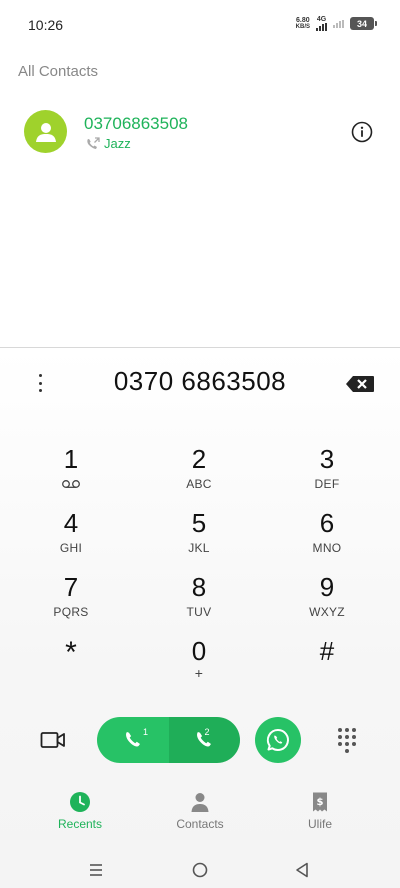 The image size is (400, 888). I want to click on nav-recents: Recents, so click(80, 811).